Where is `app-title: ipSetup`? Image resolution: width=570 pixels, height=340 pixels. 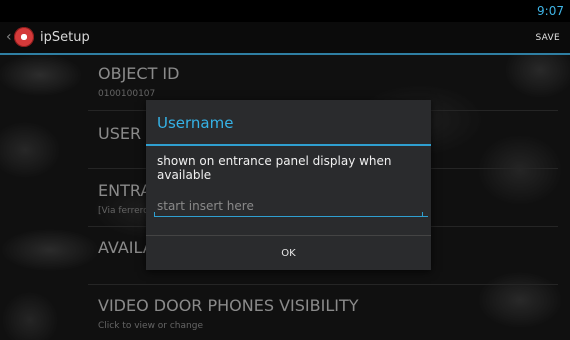 app-title: ipSetup is located at coordinates (65, 37).